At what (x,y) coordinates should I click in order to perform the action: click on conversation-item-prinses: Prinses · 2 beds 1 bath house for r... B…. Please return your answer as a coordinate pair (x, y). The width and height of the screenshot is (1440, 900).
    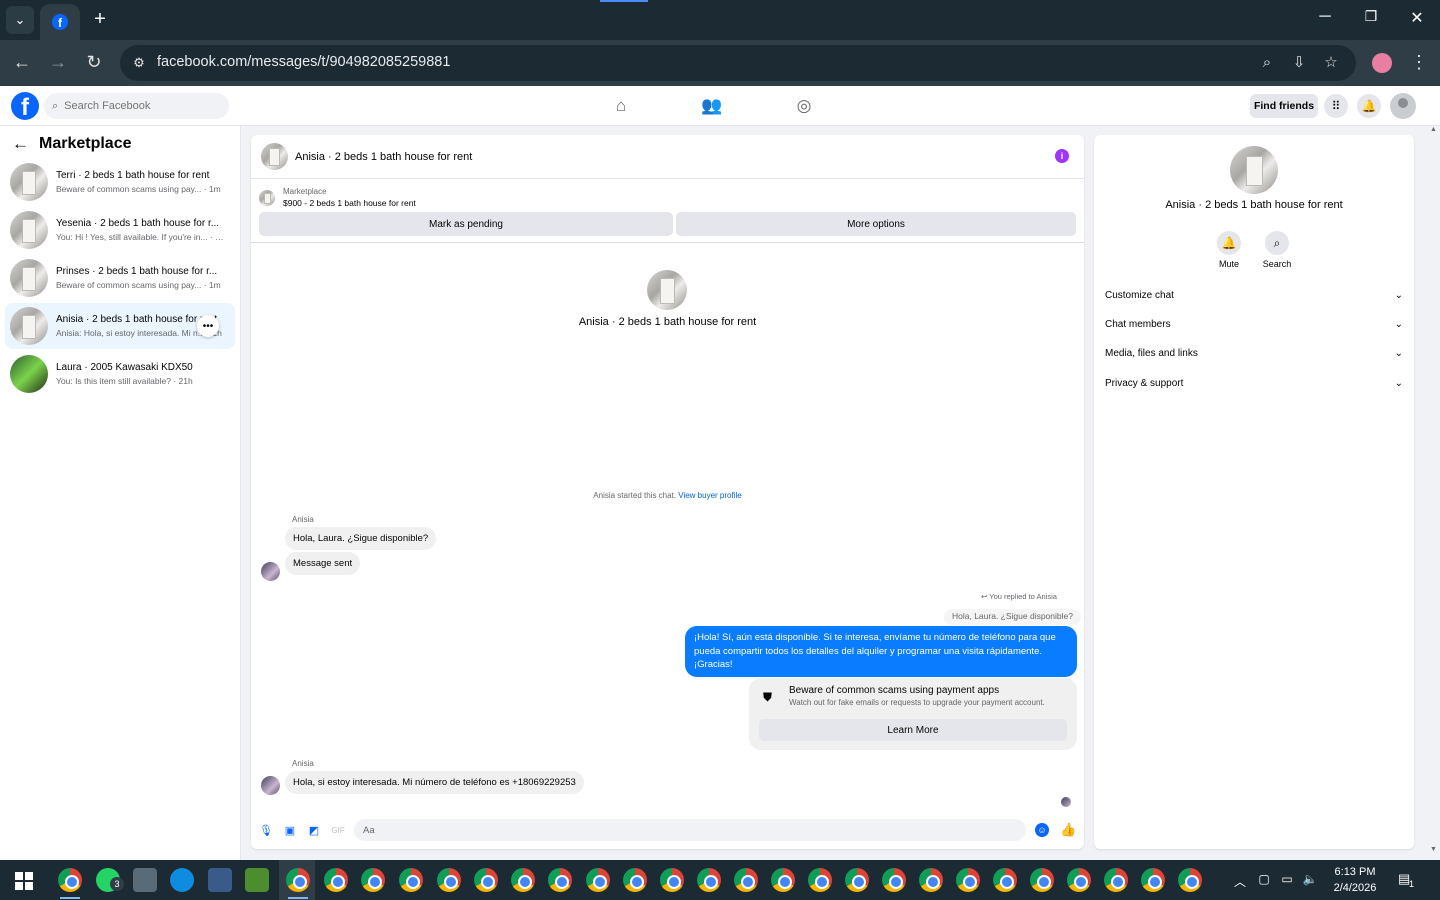
    Looking at the image, I should click on (120, 278).